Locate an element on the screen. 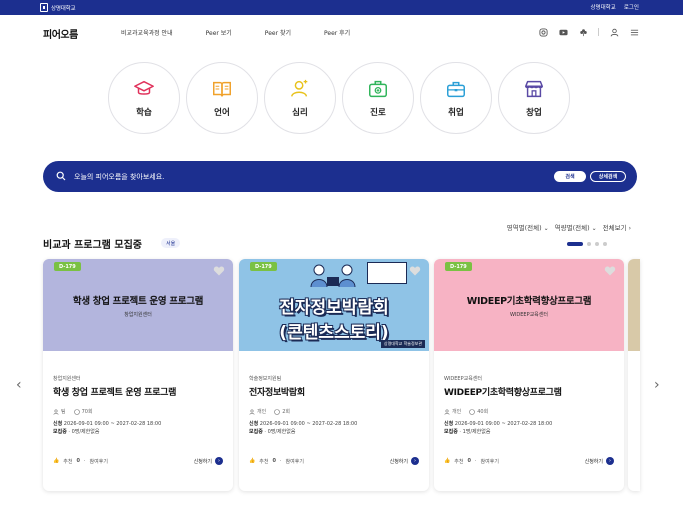  login-link: 로그인 is located at coordinates (631, 7).